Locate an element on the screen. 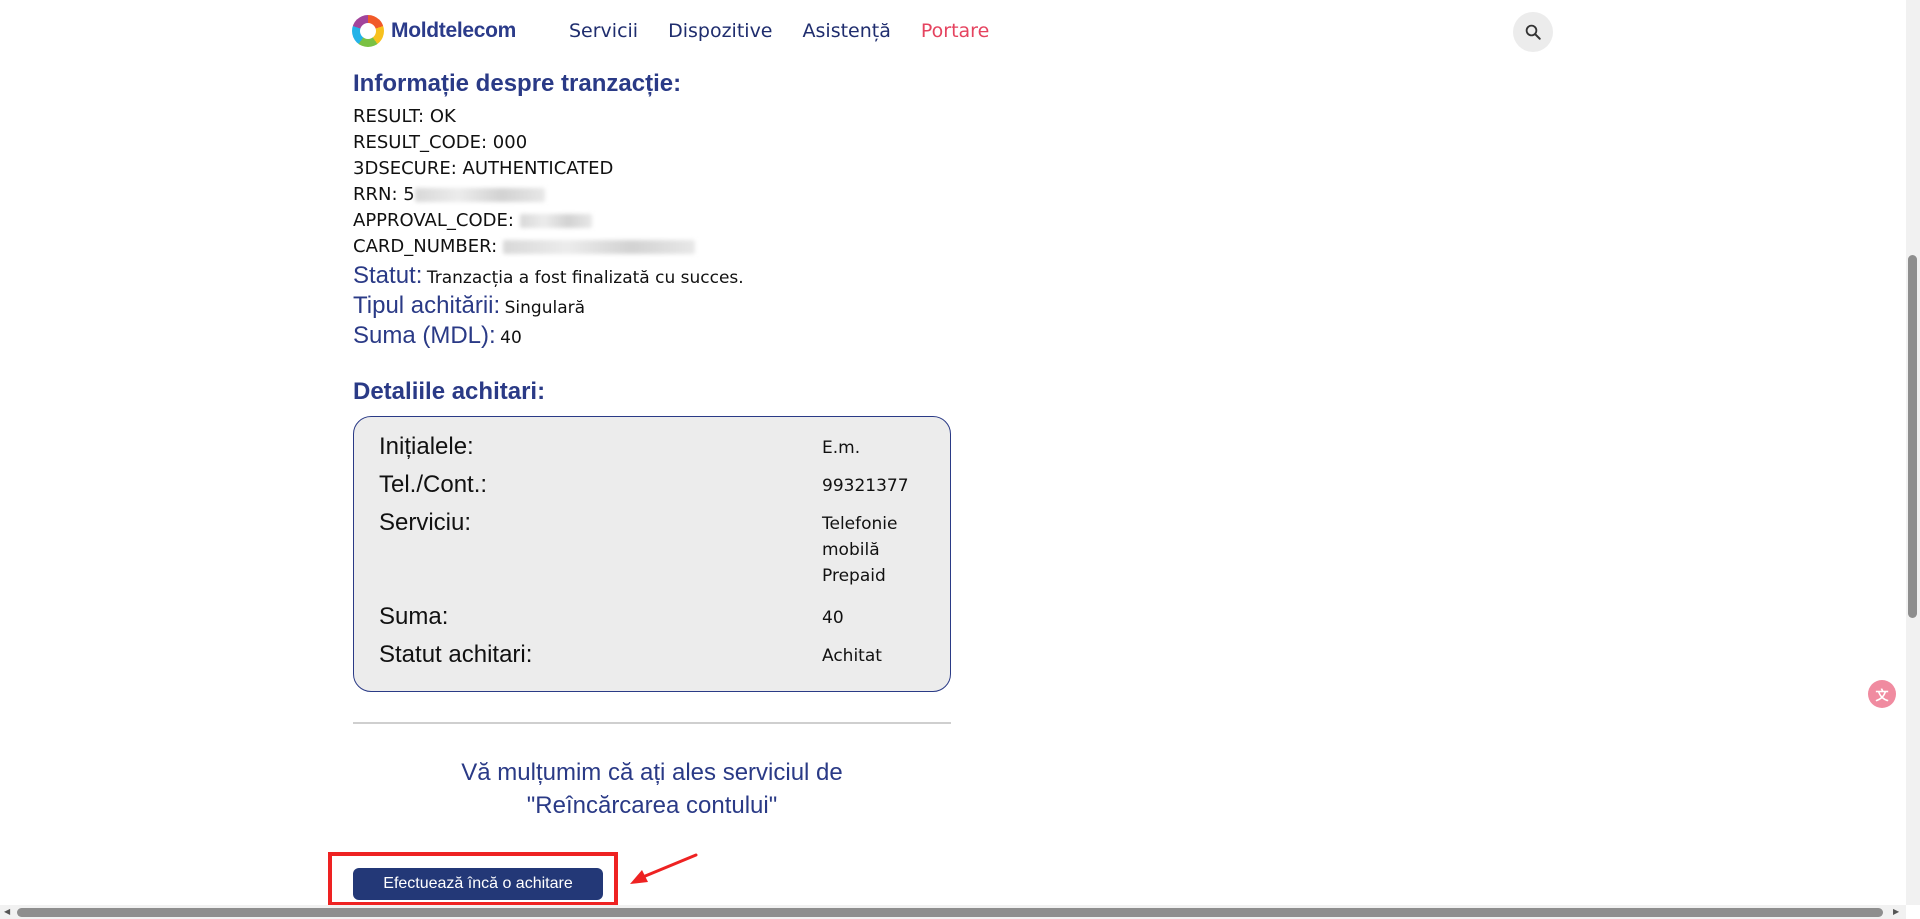 Image resolution: width=1920 pixels, height=919 pixels. nav-item-portare: Portare is located at coordinates (955, 31).